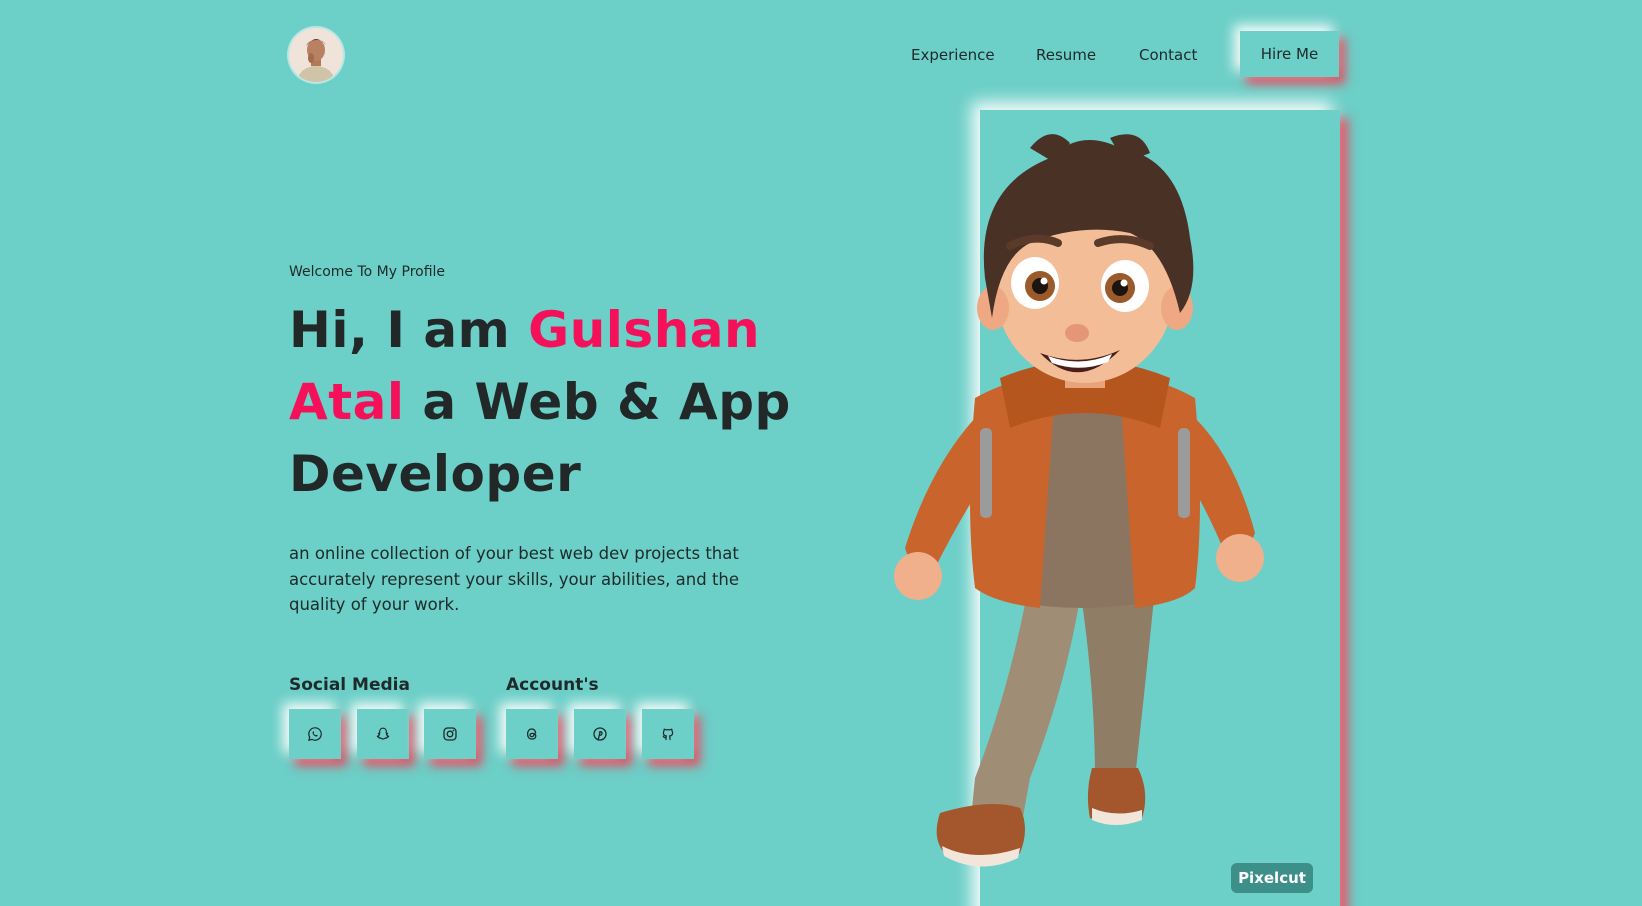  I want to click on social-media-title: Social Media, so click(349, 685).